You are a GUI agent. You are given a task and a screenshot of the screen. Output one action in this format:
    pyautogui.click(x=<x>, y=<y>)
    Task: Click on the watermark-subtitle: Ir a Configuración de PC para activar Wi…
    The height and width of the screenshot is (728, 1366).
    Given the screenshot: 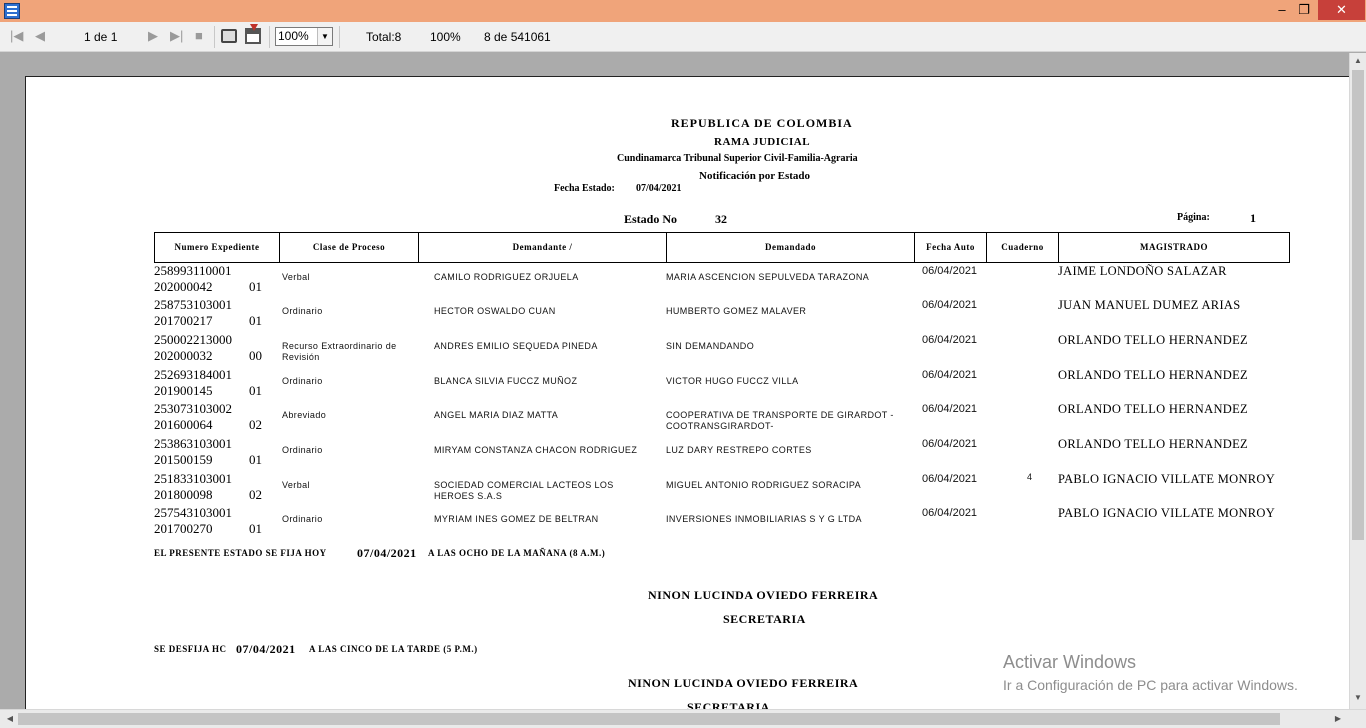 What is the action you would take?
    pyautogui.click(x=1150, y=685)
    